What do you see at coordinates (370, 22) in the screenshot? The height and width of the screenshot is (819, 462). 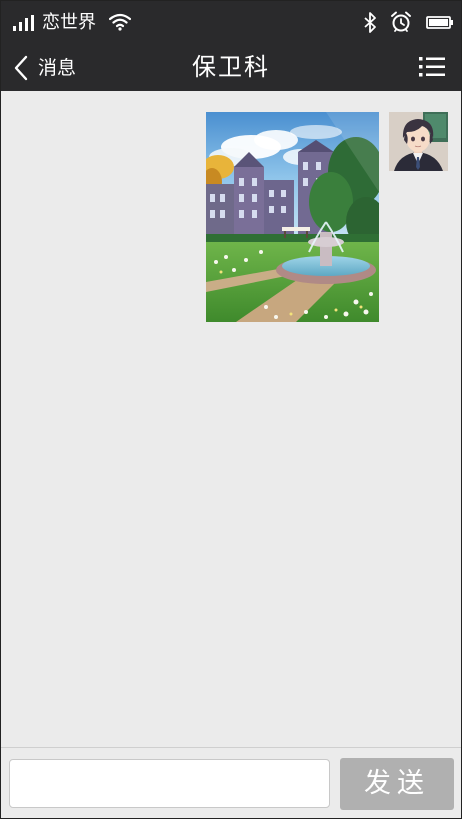 I see `bluetooth-icon` at bounding box center [370, 22].